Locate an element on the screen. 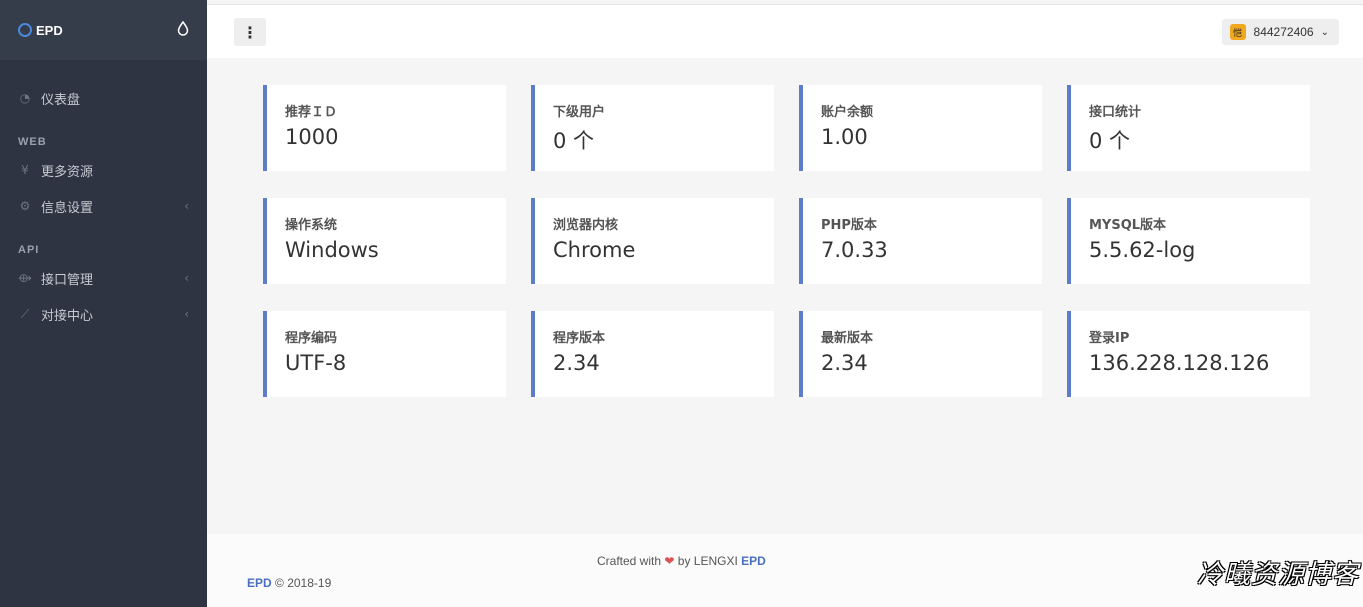  yen-icon: ¥ is located at coordinates (25, 170).